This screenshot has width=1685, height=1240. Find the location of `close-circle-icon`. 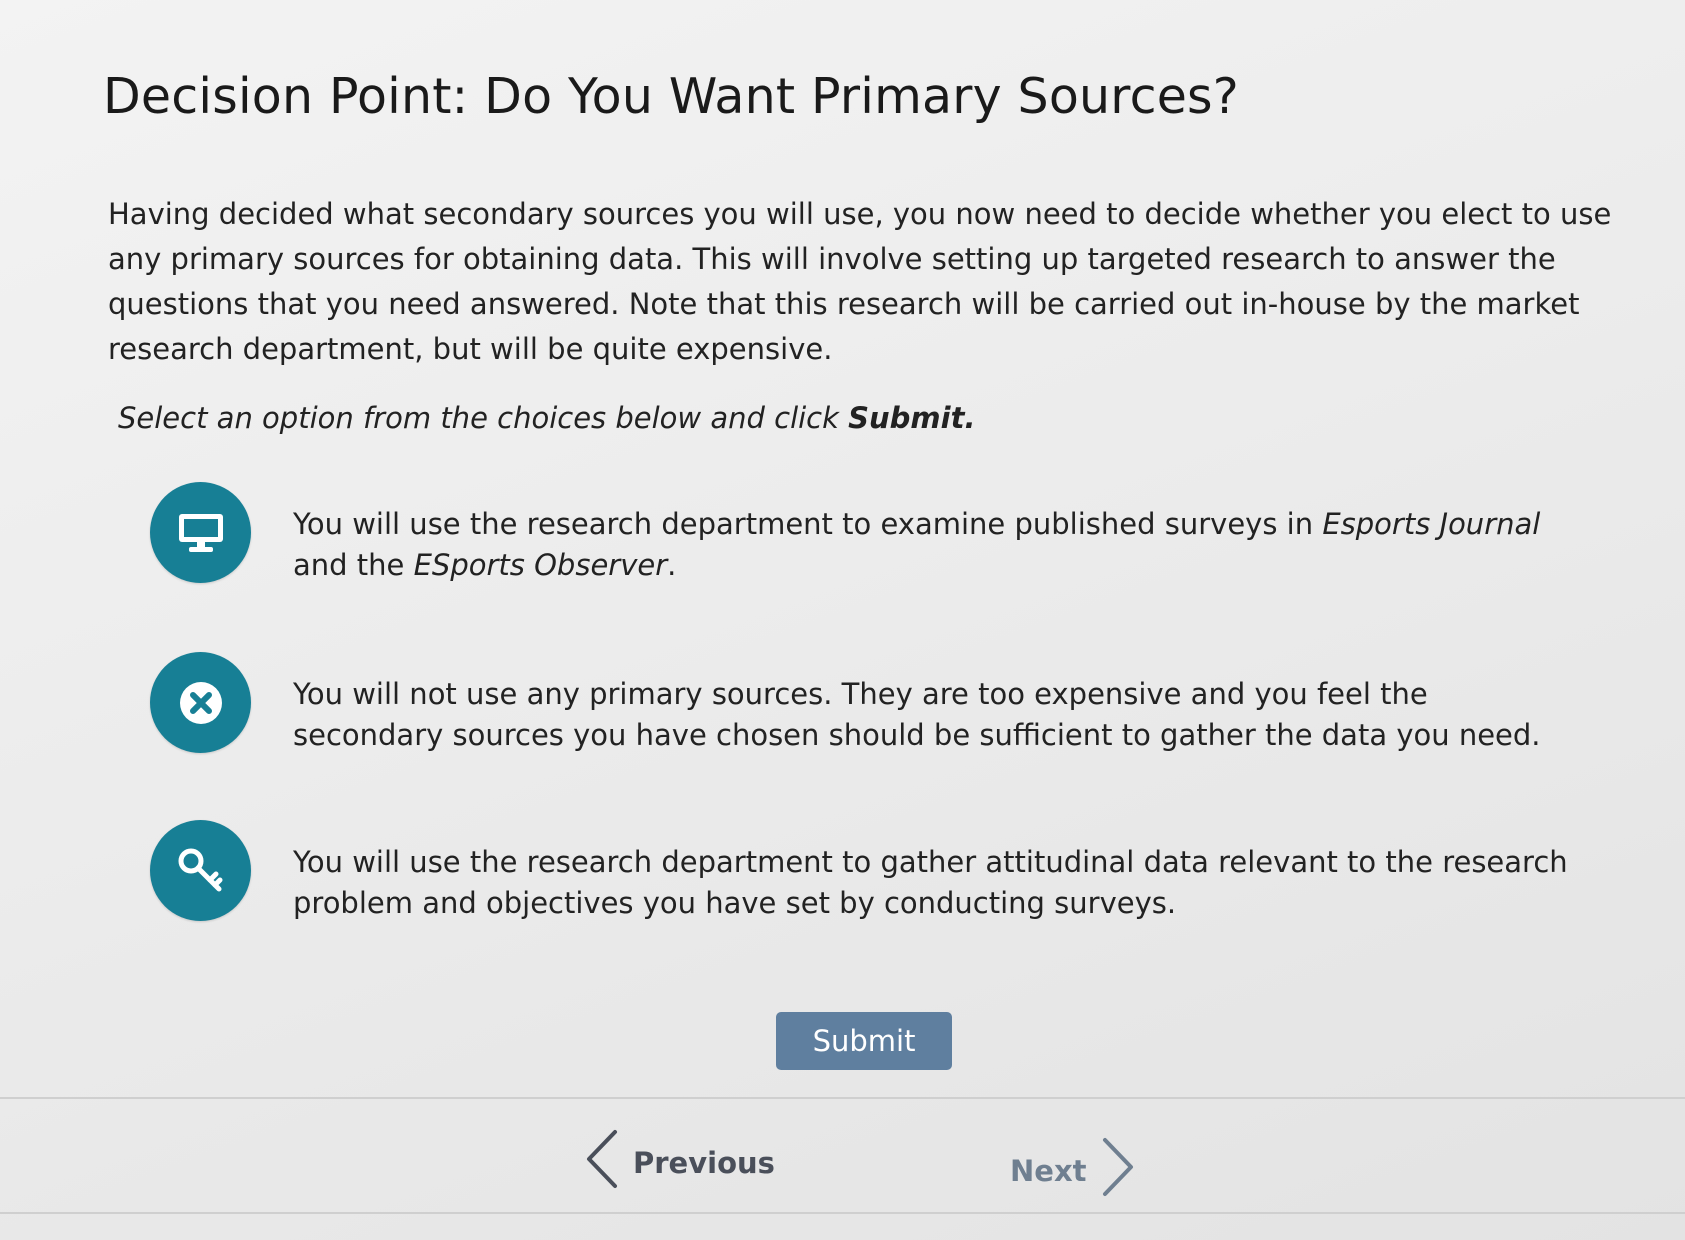

close-circle-icon is located at coordinates (200, 702).